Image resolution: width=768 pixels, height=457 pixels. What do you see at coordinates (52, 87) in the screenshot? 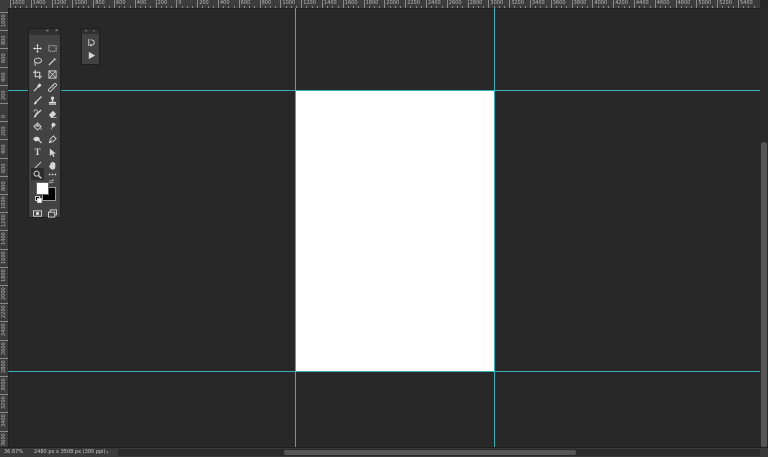
I see `ruler-tool-icon` at bounding box center [52, 87].